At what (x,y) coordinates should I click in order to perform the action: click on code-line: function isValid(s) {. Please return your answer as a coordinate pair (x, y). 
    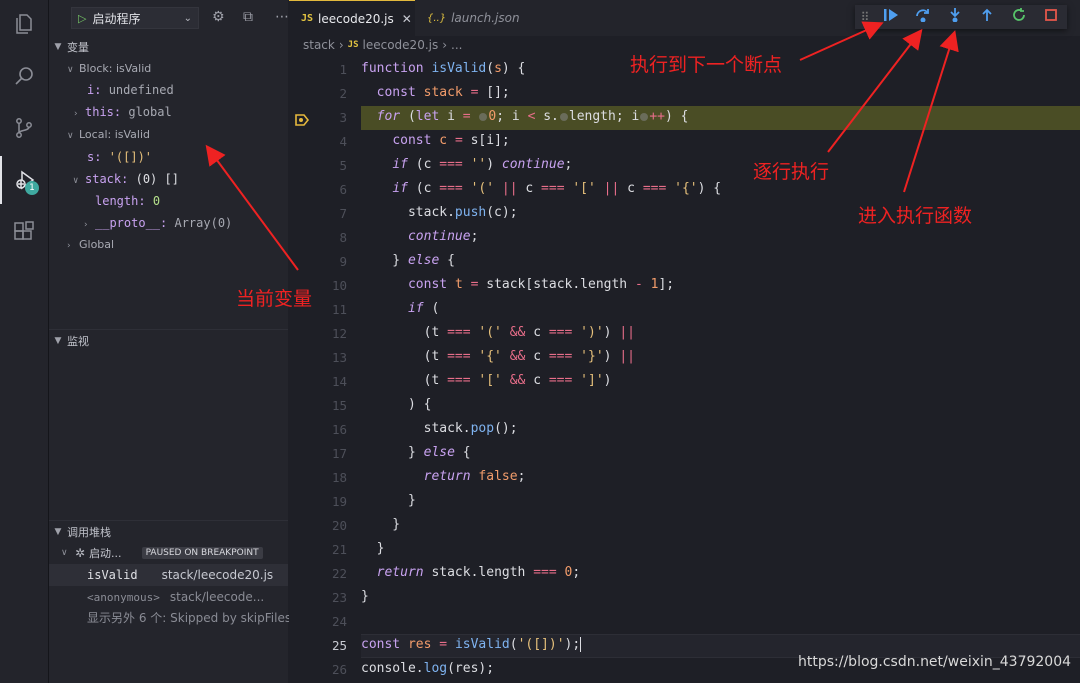
    Looking at the image, I should click on (443, 68).